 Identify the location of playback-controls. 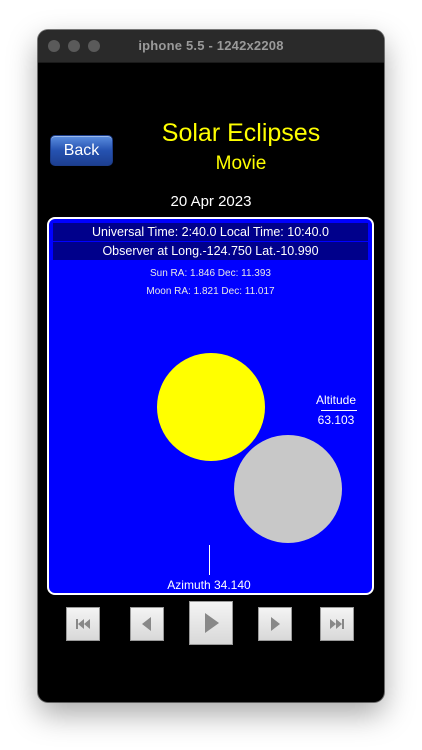
(211, 624).